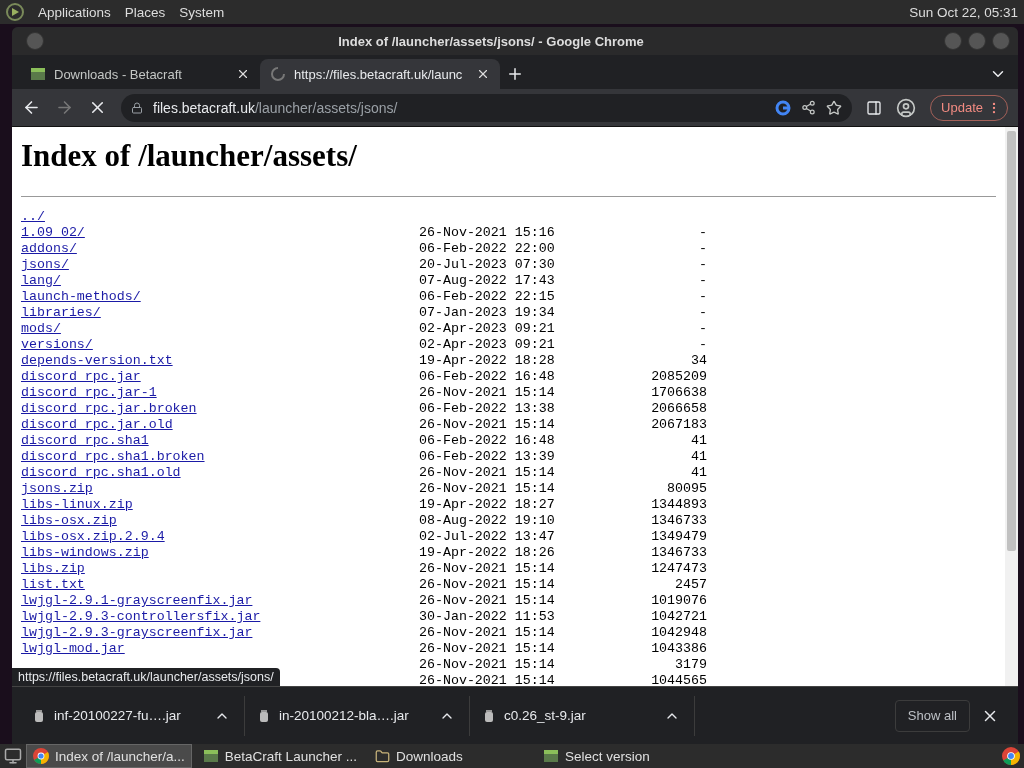 The width and height of the screenshot is (1024, 768). Describe the element at coordinates (515, 74) in the screenshot. I see `new-tab-icon` at that location.